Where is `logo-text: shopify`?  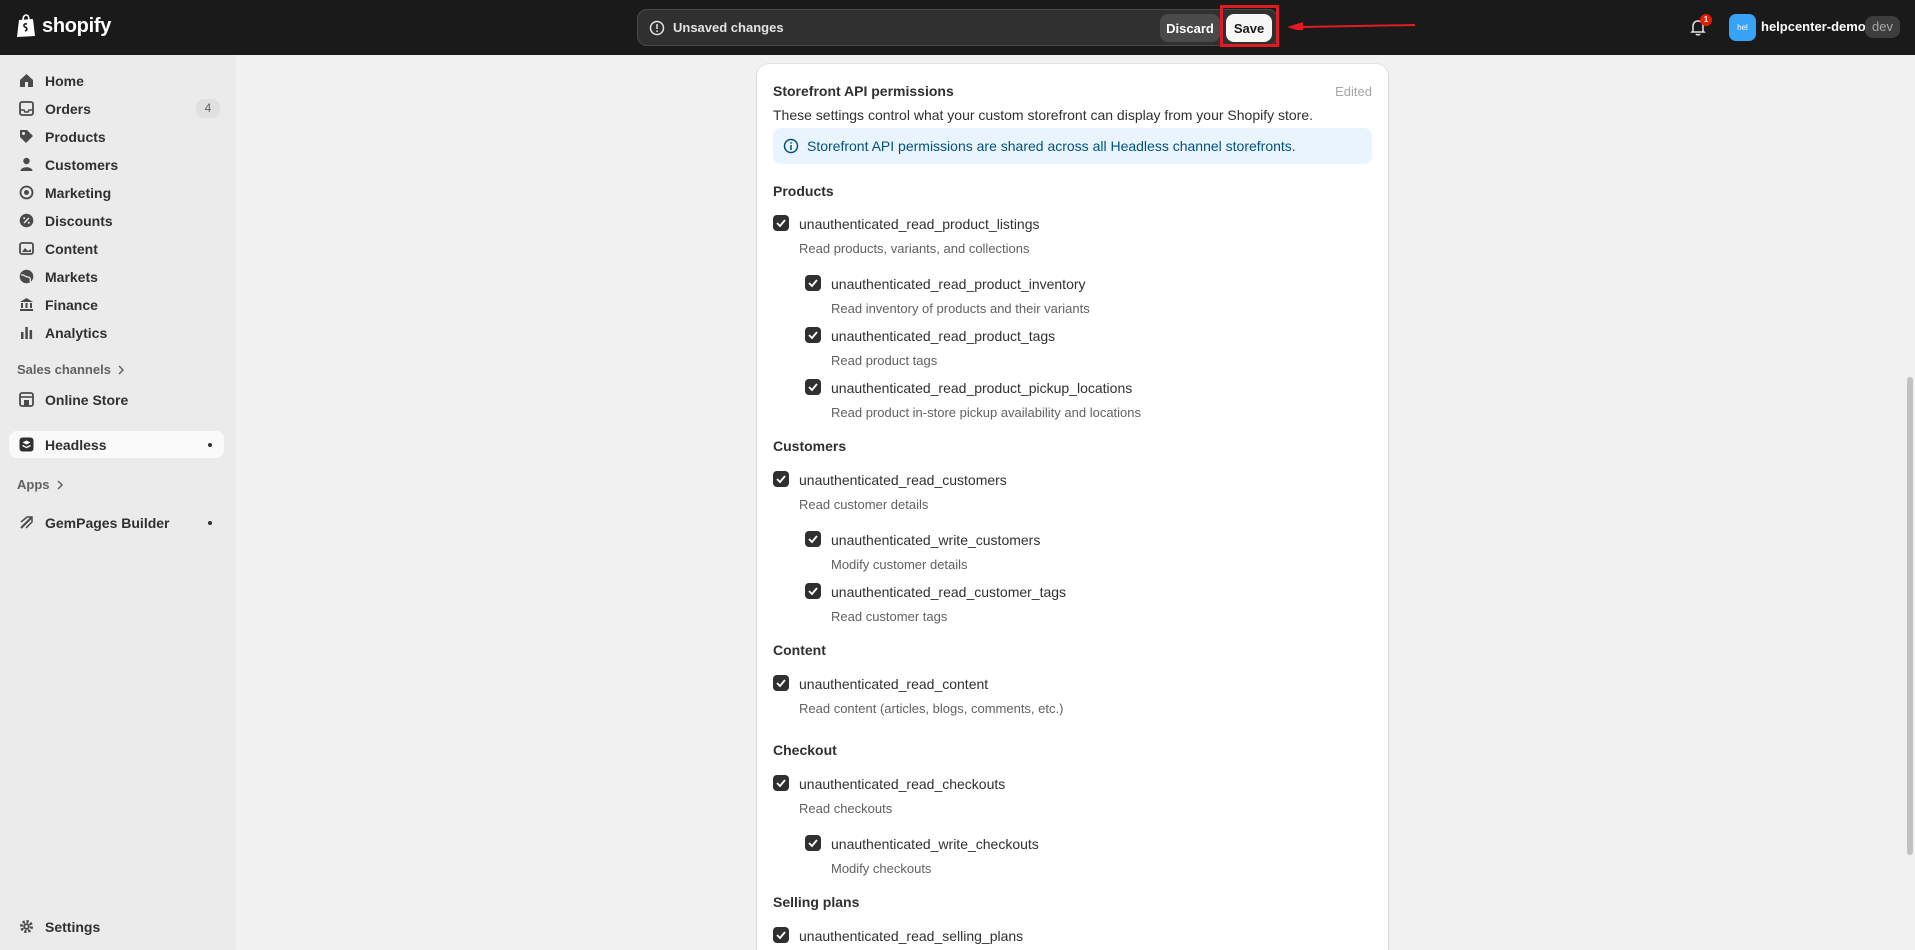
logo-text: shopify is located at coordinates (77, 25).